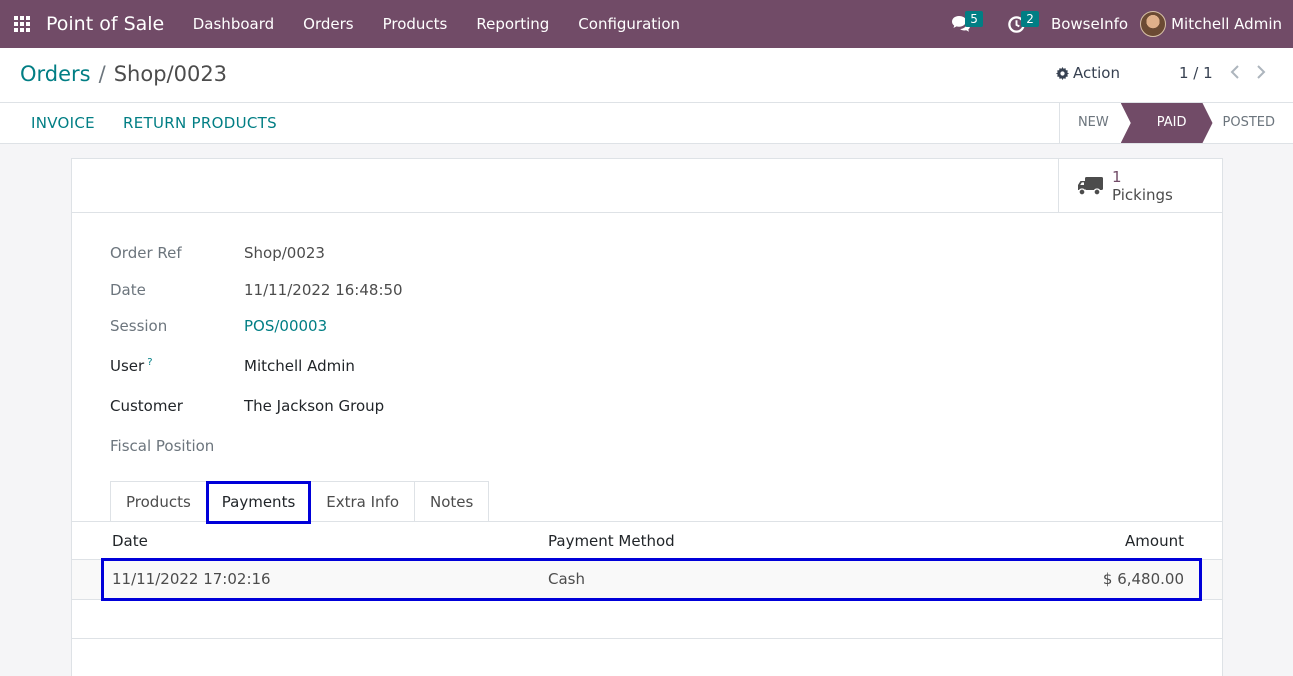 Image resolution: width=1293 pixels, height=676 pixels. I want to click on action-label: Action, so click(1096, 73).